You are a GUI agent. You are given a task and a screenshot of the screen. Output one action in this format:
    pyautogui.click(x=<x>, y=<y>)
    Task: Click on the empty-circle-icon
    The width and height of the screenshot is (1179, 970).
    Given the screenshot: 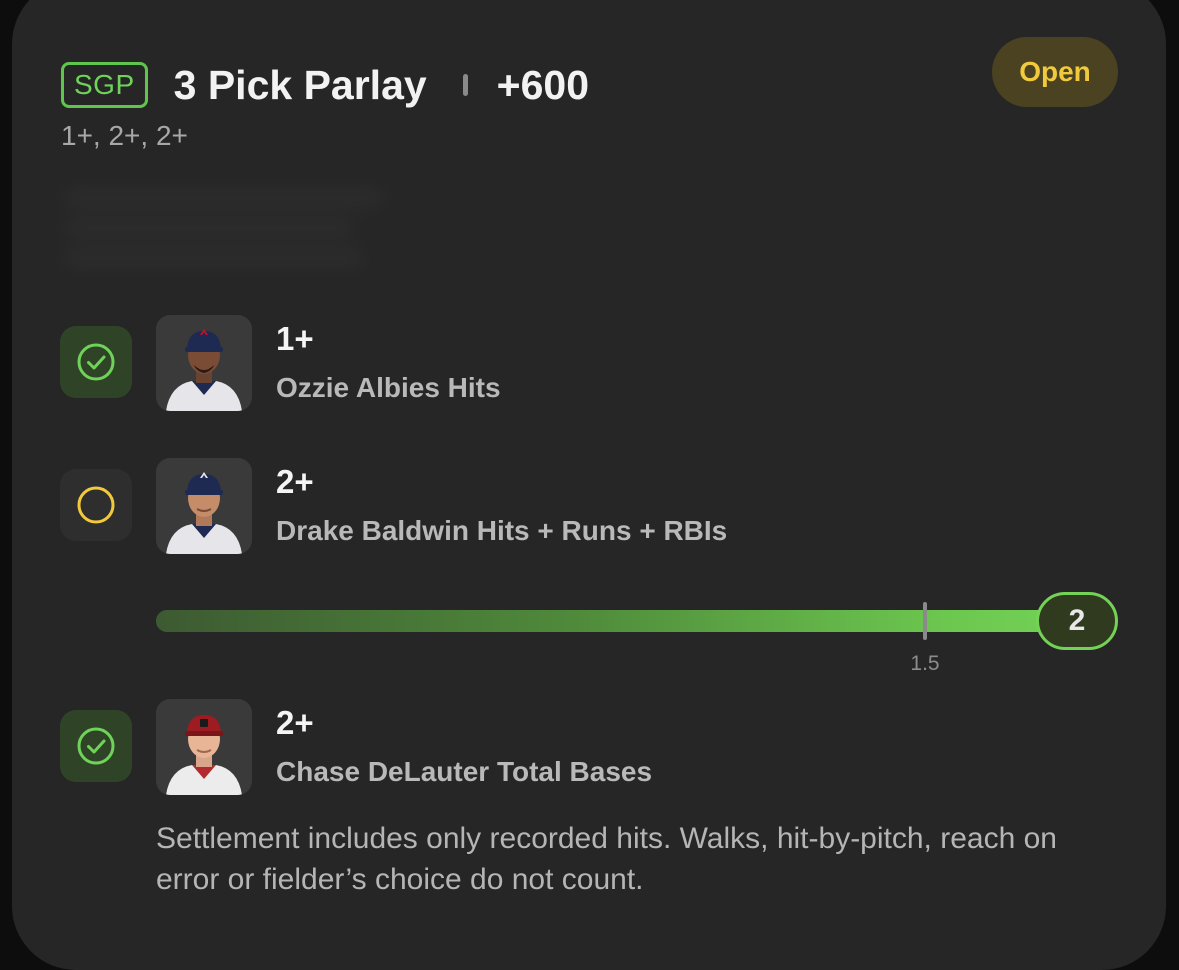 What is the action you would take?
    pyautogui.click(x=96, y=505)
    